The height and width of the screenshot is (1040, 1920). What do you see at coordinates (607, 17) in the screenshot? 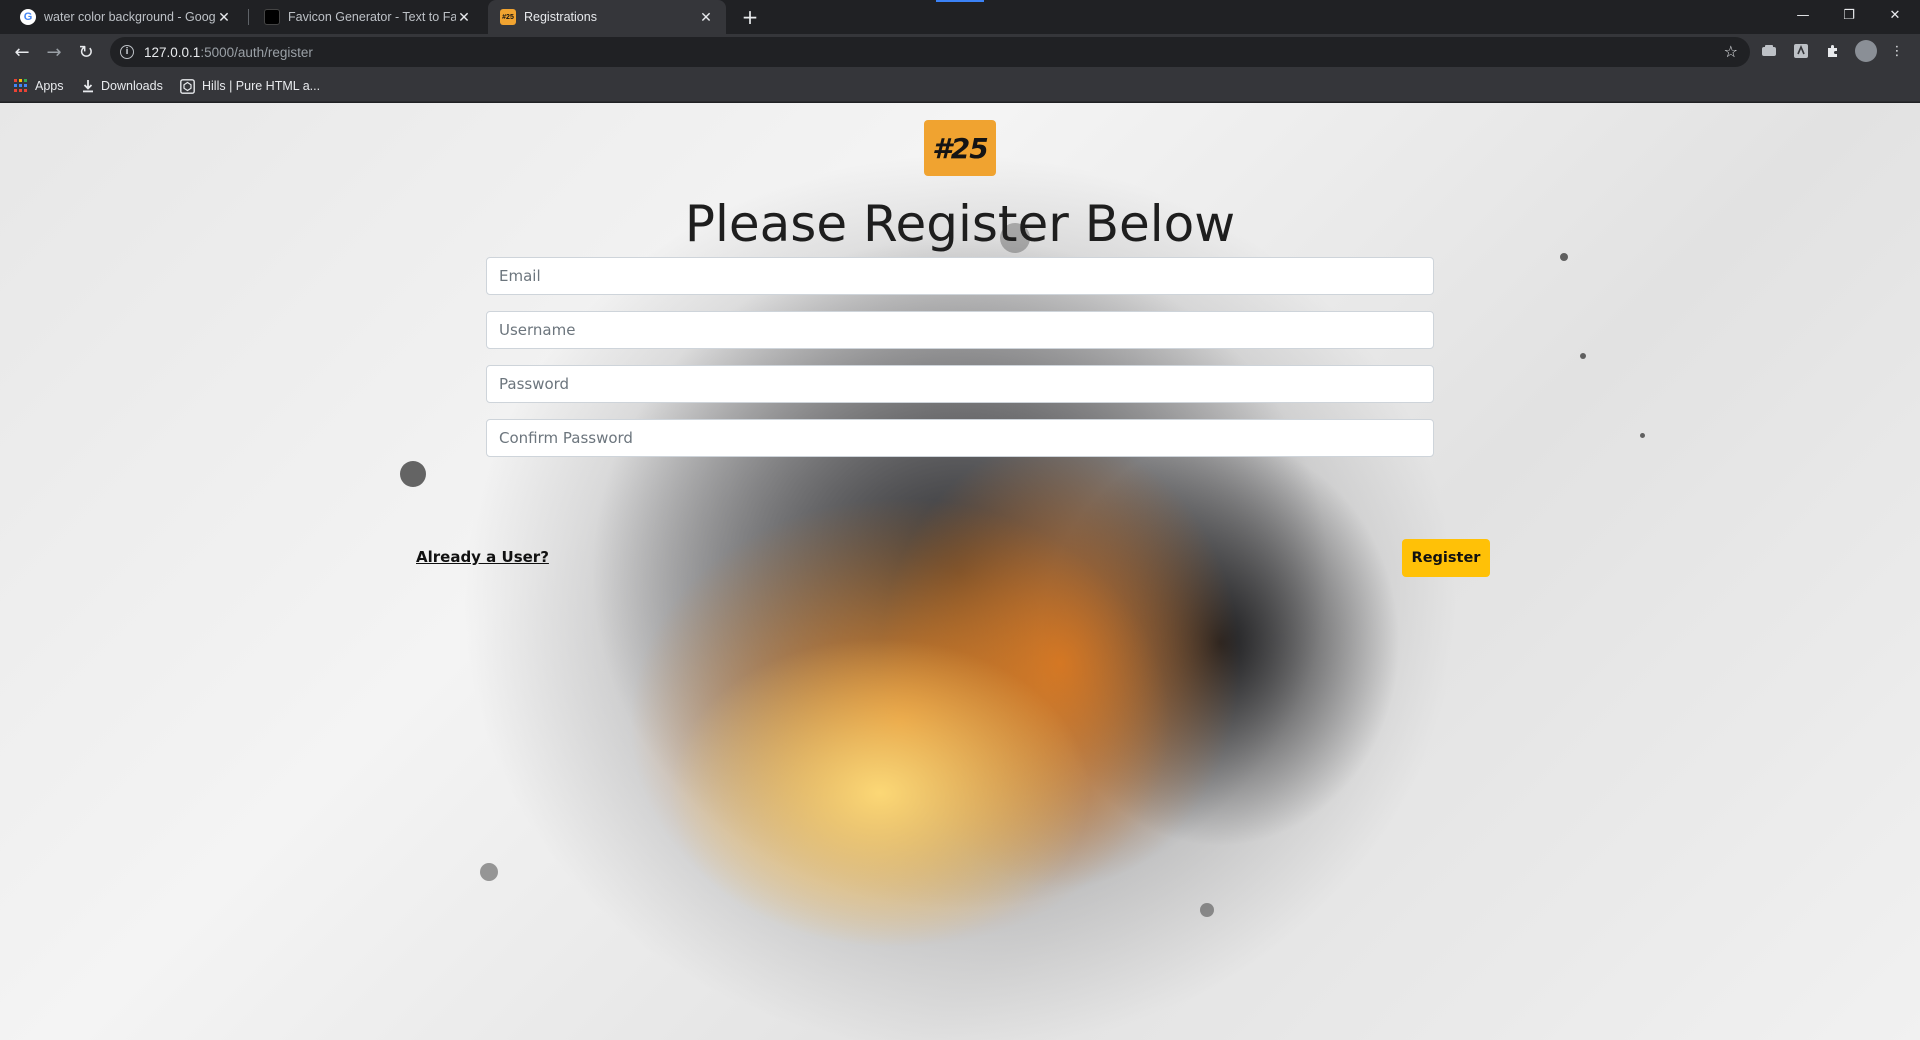
I see `tab-registrations: #25 Registrations ✕` at bounding box center [607, 17].